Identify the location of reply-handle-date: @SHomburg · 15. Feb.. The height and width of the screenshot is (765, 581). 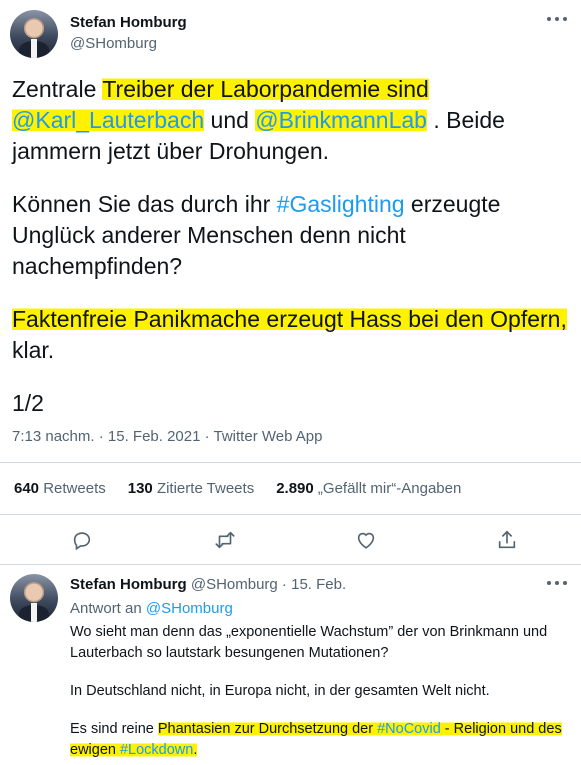
(268, 584).